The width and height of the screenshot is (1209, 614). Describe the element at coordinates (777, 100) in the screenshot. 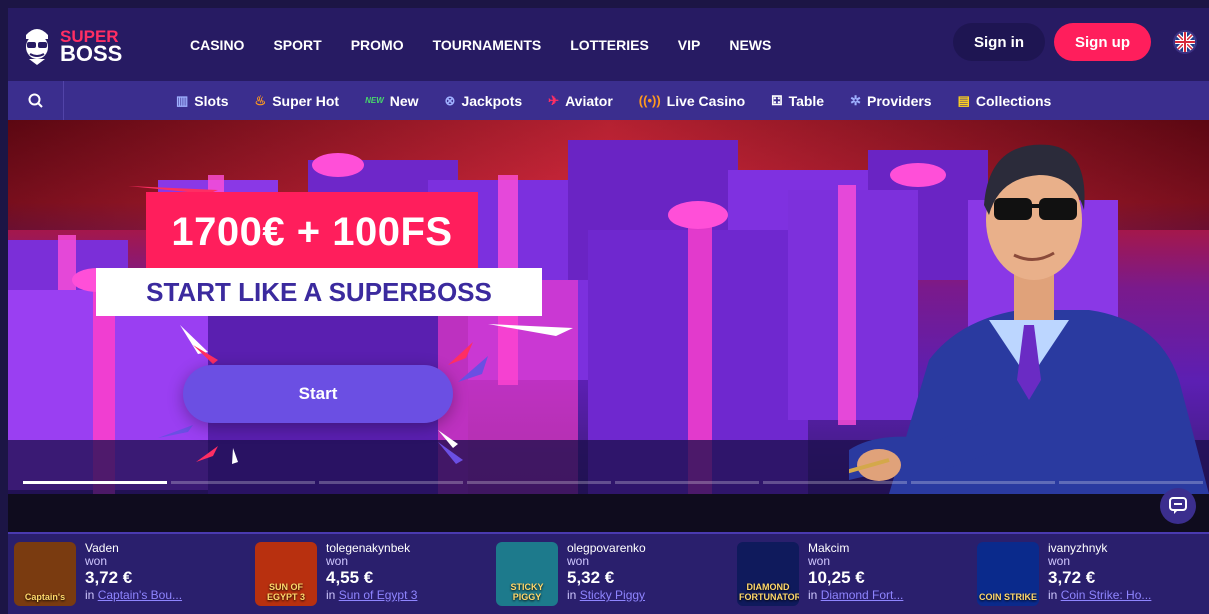

I see `dice-icon: ⚃` at that location.